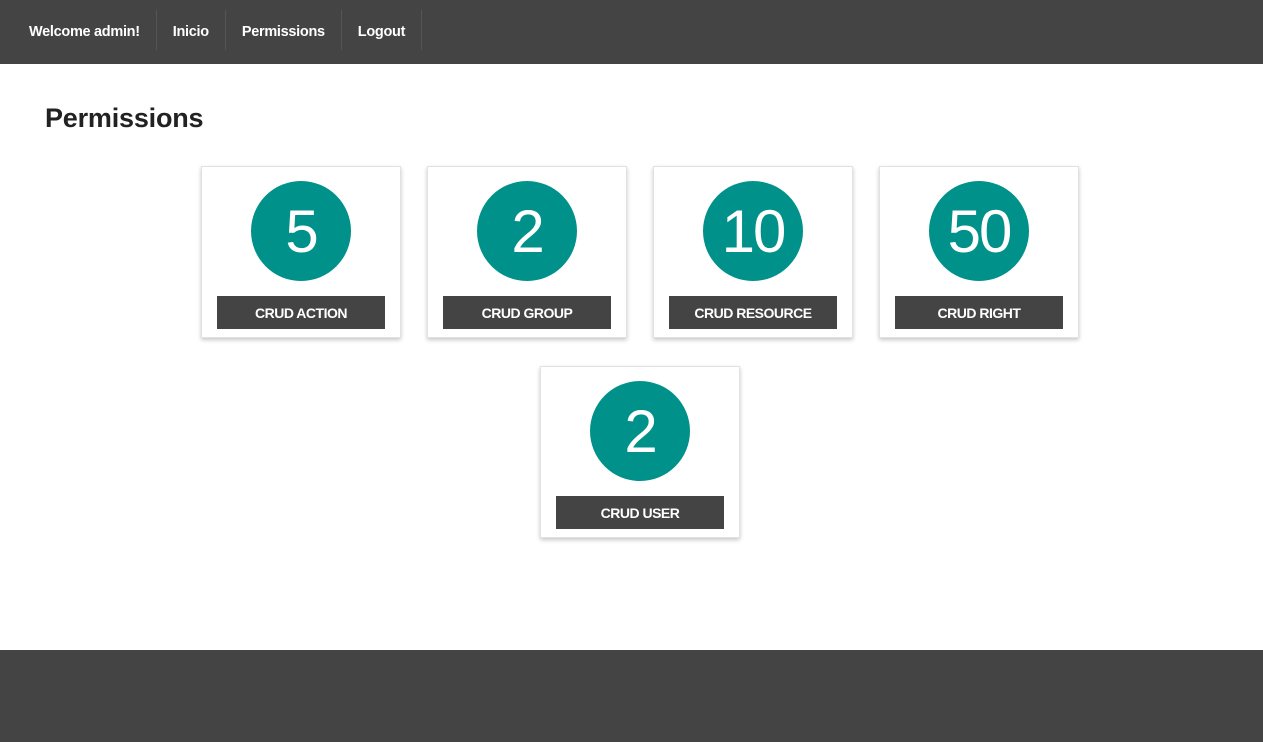  I want to click on count-badge: 50, so click(979, 231).